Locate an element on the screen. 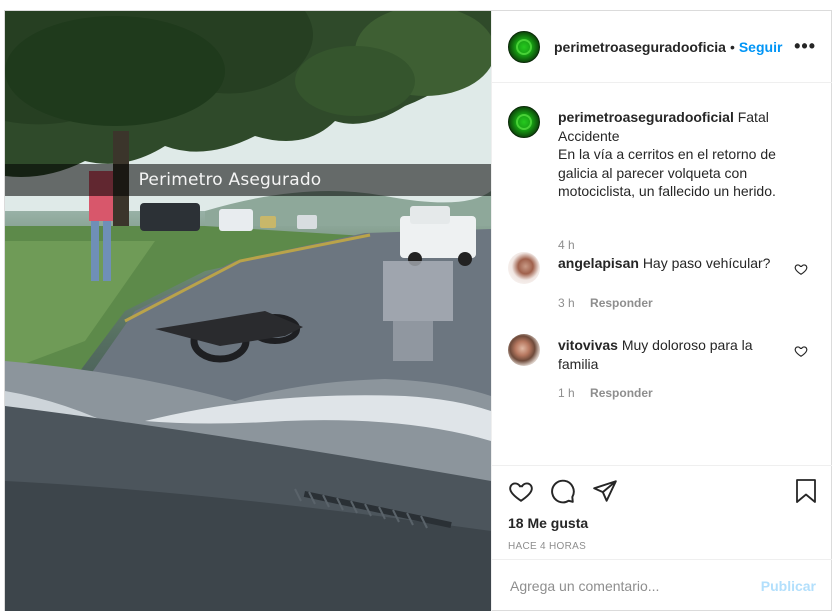  post-header: perimetroaseguradooficia • Seguir ••• is located at coordinates (662, 47).